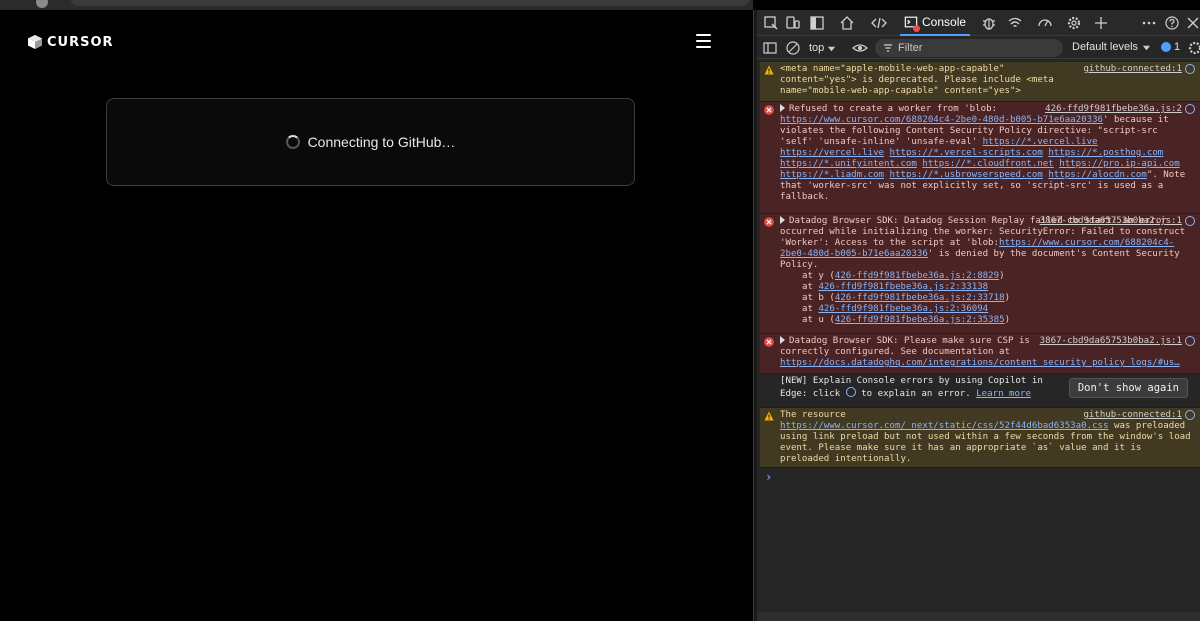 This screenshot has height=621, width=1200. What do you see at coordinates (1045, 23) in the screenshot?
I see `performance-gauge-icon` at bounding box center [1045, 23].